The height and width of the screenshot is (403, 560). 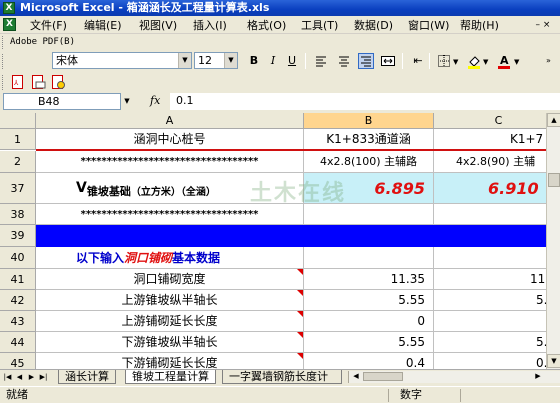 What do you see at coordinates (454, 377) in the screenshot?
I see `horizontal-scrollbar: ◀ ▶` at bounding box center [454, 377].